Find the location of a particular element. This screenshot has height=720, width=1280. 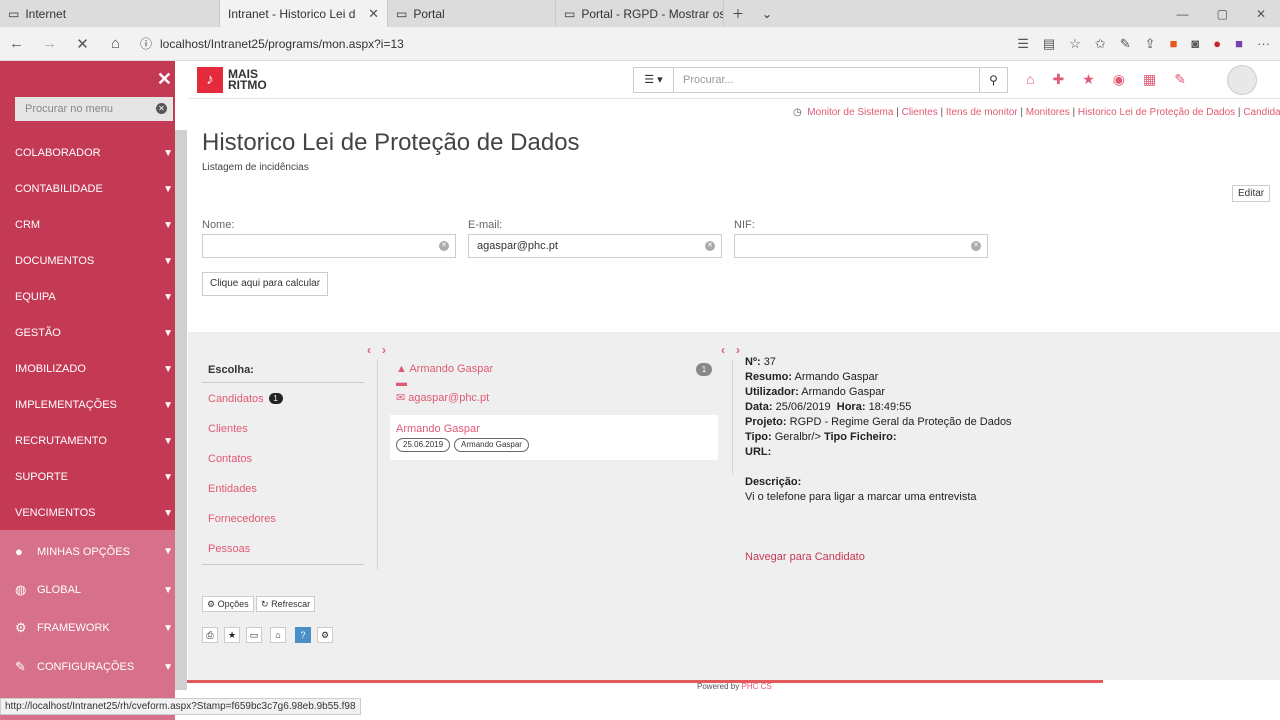

sidebar-item-implementacoes: IMPLEMENTAÇÕES ▼ is located at coordinates (94, 405).